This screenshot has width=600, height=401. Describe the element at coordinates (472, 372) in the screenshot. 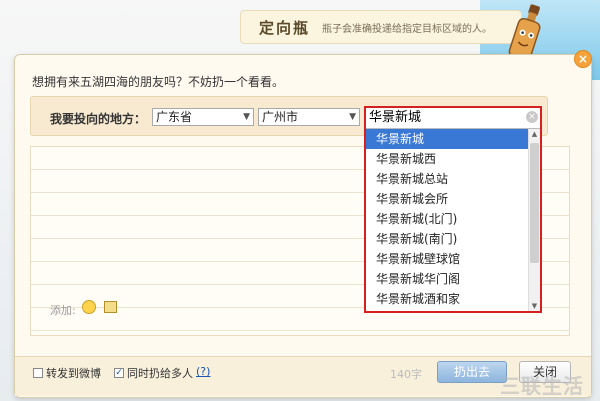

I see `throw-button: 扔出去` at that location.